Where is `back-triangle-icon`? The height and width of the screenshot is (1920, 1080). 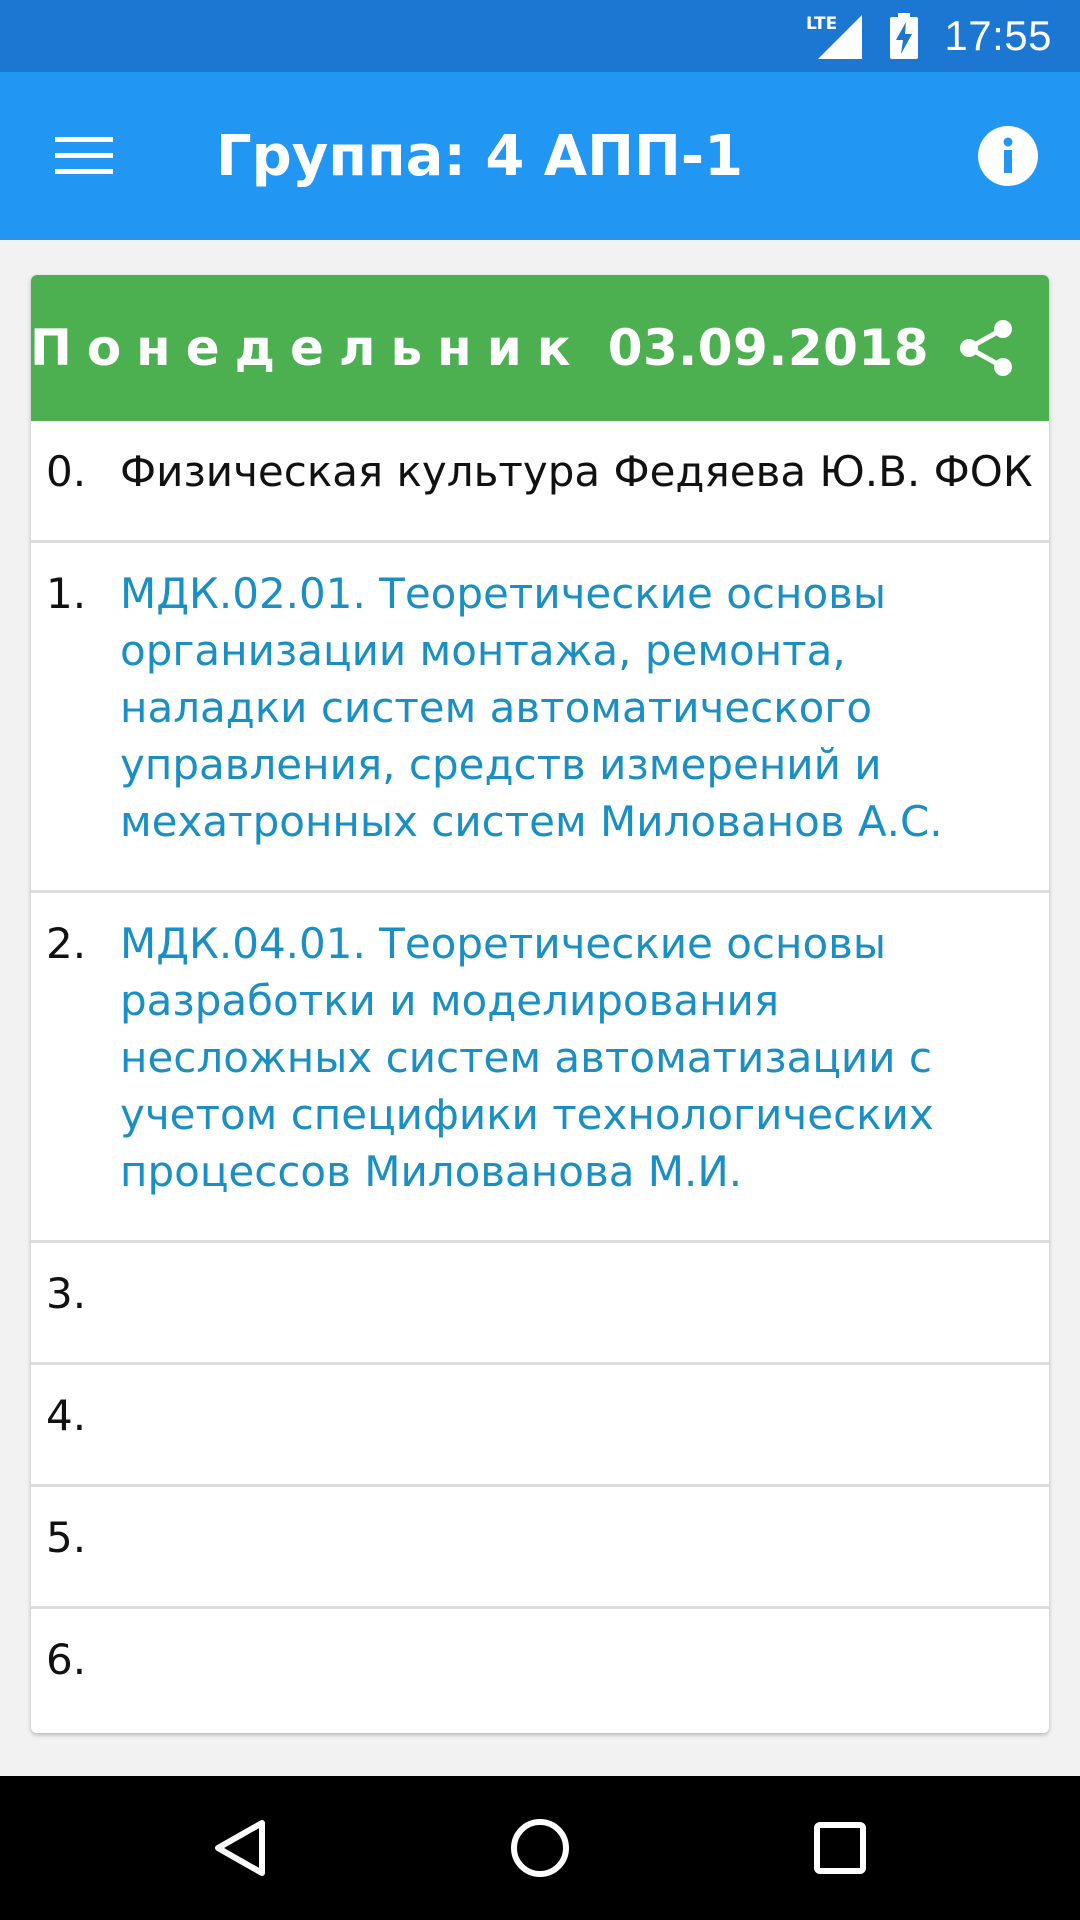 back-triangle-icon is located at coordinates (240, 1848).